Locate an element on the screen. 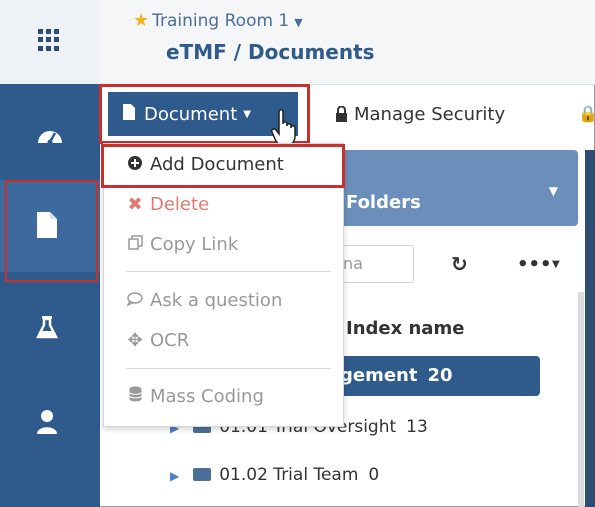  tree-row: ▶ 01.02 Trial Team 0 is located at coordinates (274, 475).